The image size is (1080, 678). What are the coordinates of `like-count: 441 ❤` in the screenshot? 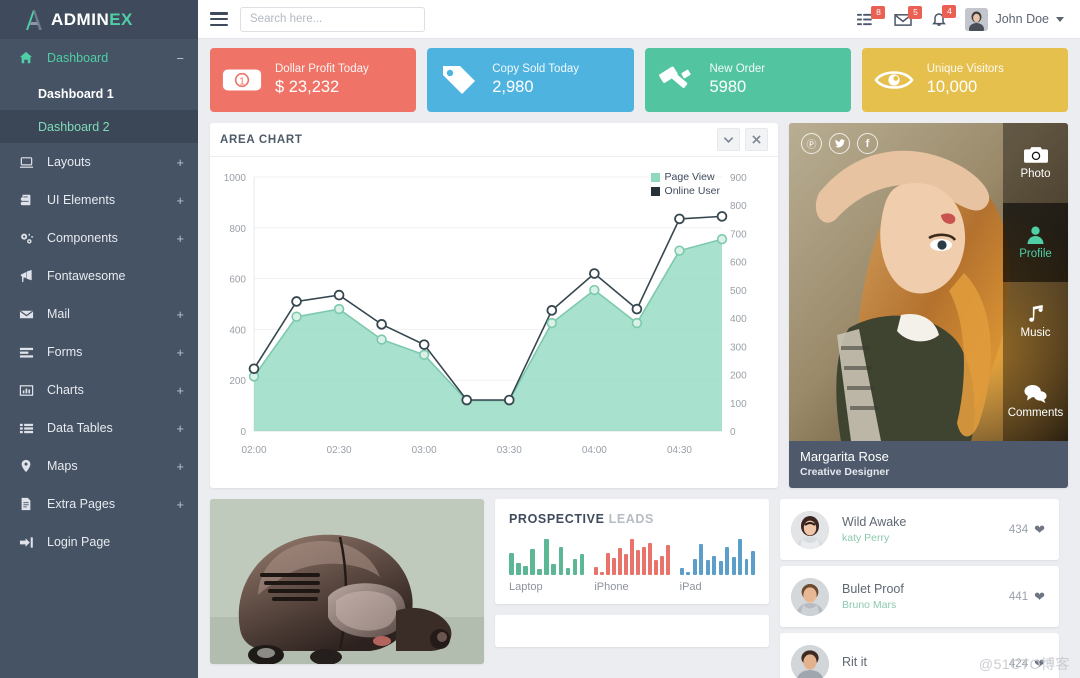 It's located at (1027, 597).